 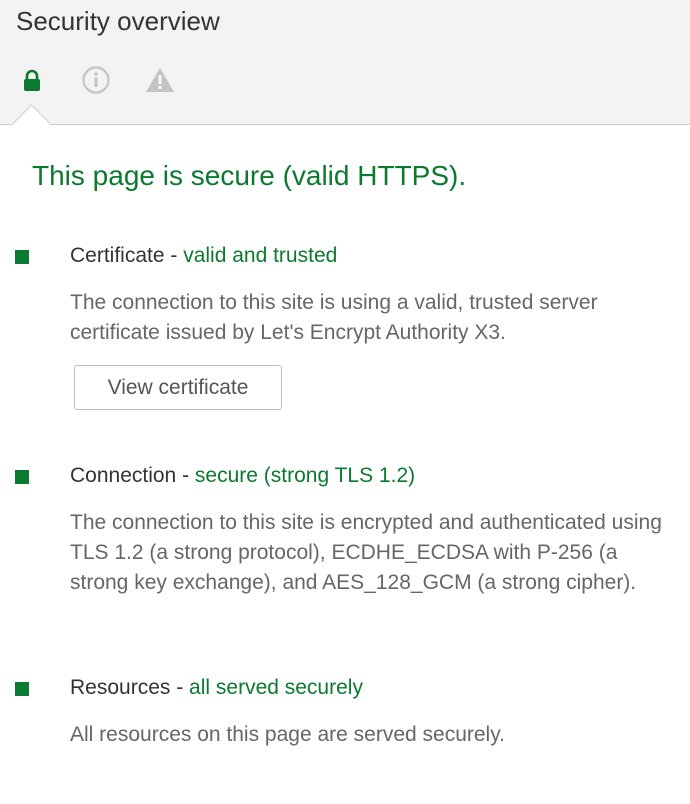 I want to click on tab-info, so click(x=96, y=80).